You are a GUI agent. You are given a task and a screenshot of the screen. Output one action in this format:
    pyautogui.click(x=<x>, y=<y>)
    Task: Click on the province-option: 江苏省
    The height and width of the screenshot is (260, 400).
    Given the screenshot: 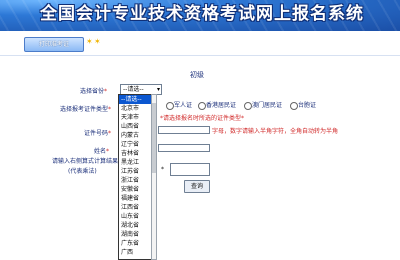 What is the action you would take?
    pyautogui.click(x=135, y=171)
    